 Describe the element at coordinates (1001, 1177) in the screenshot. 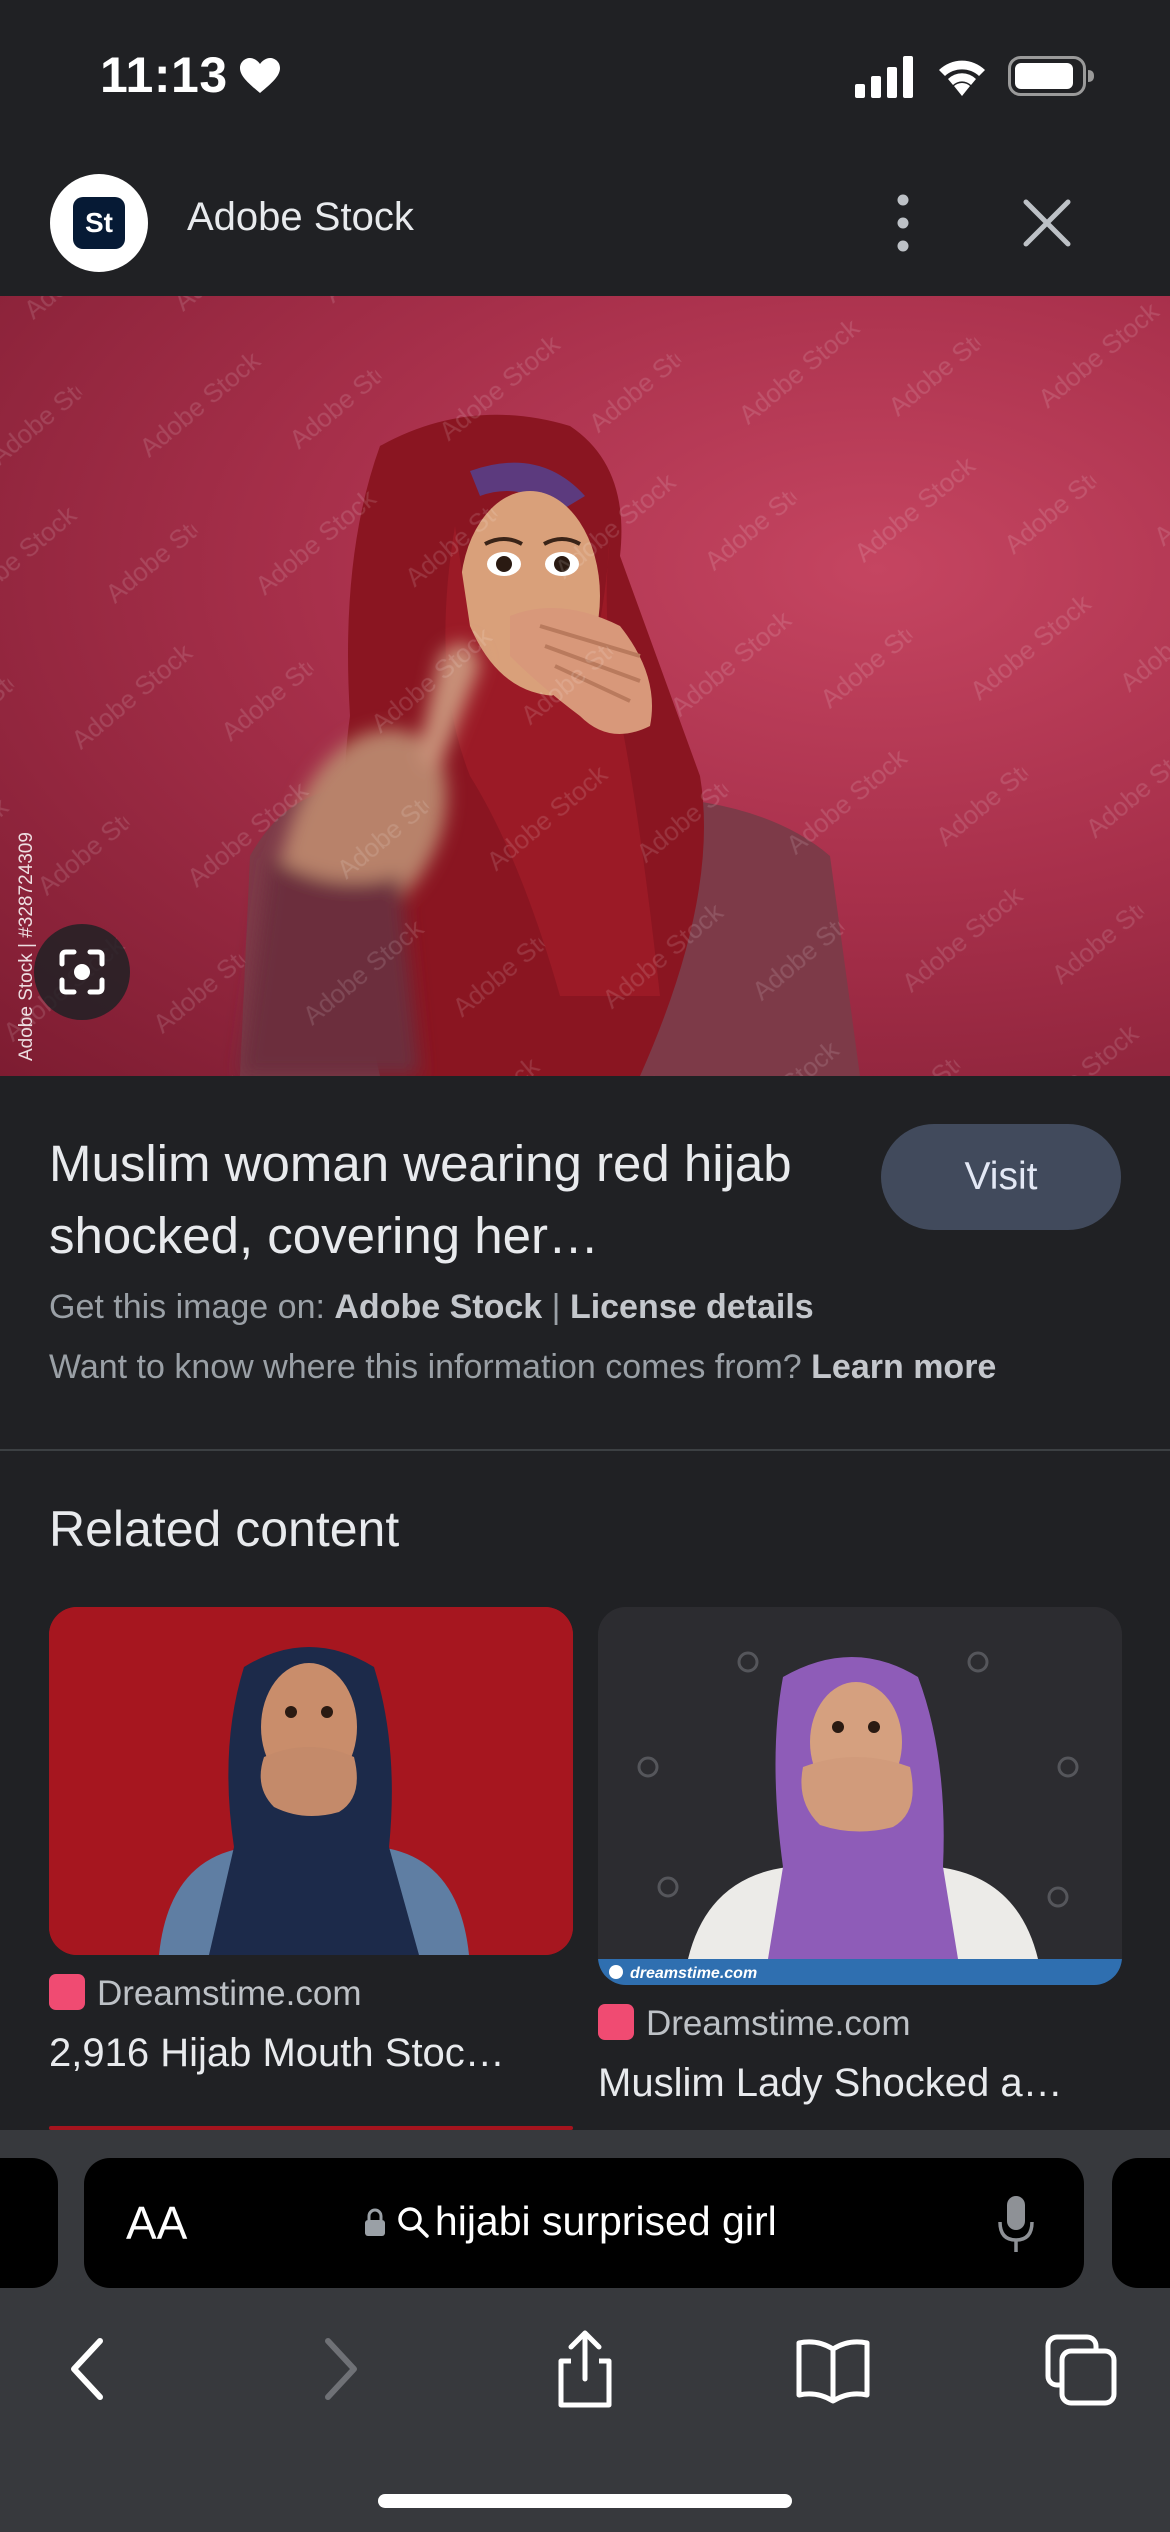

I see `visit-button: Visit` at that location.